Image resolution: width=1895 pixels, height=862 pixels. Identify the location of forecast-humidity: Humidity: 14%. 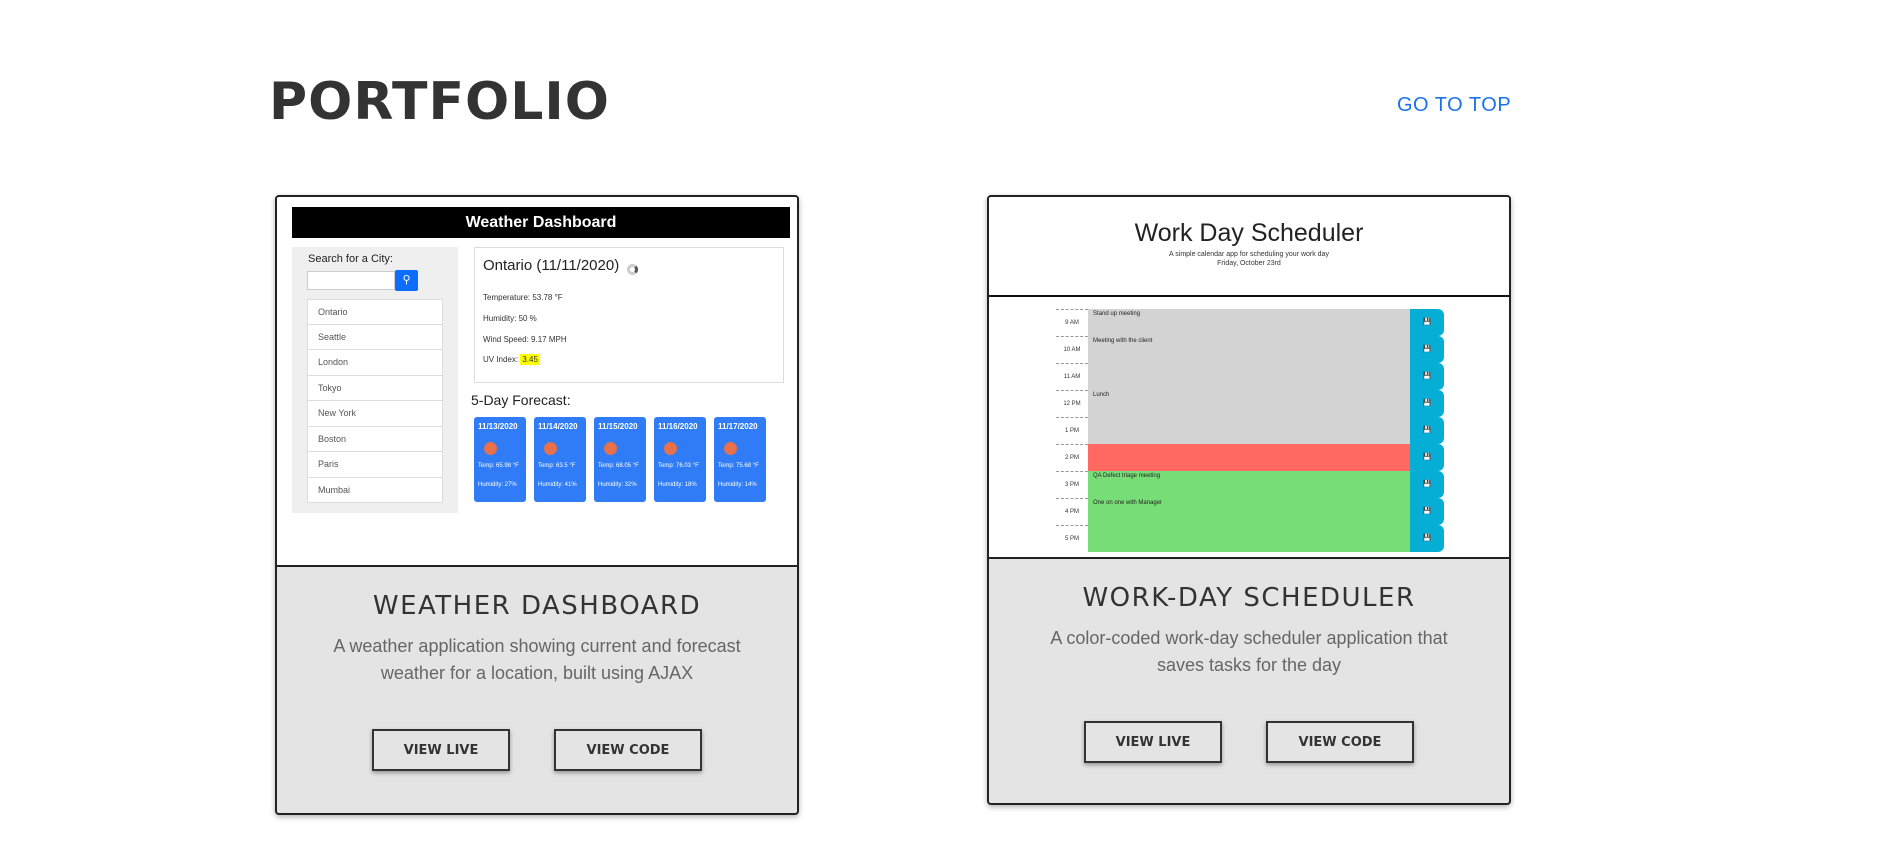
(737, 485).